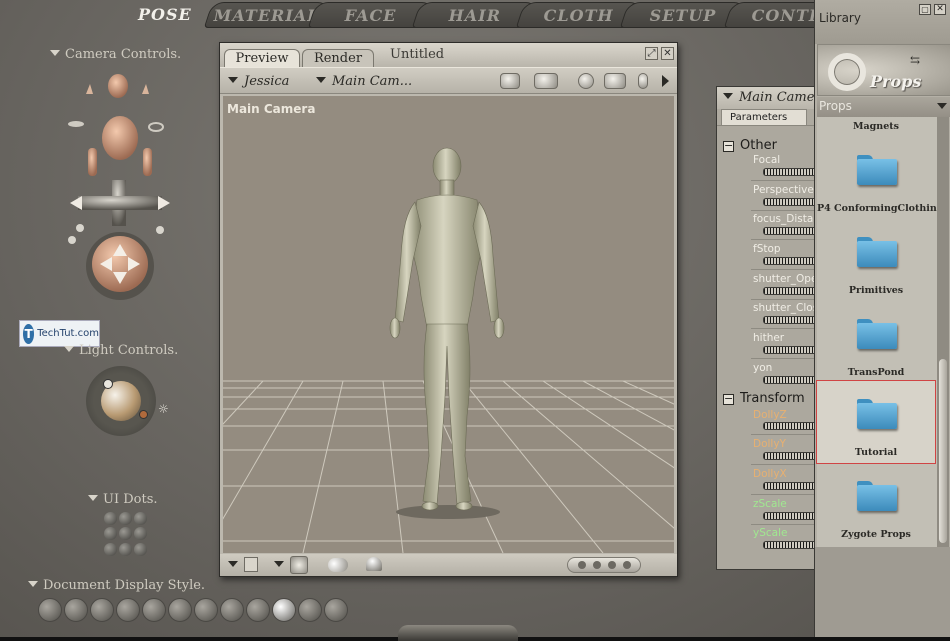  Describe the element at coordinates (943, 332) in the screenshot. I see `library-scrollbar` at that location.